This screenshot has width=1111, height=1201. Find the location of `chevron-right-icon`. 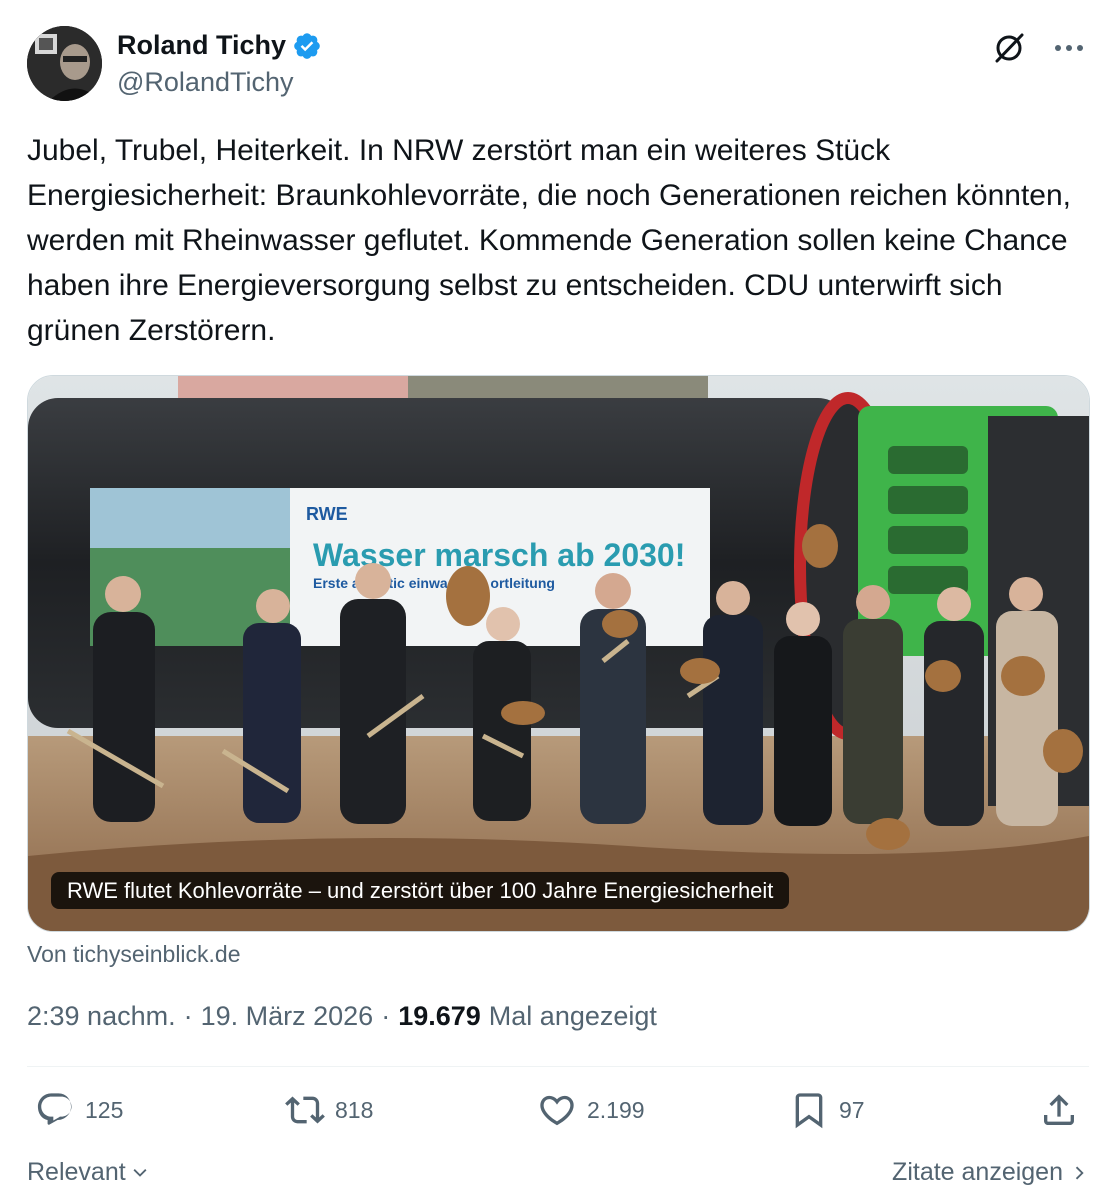

chevron-right-icon is located at coordinates (1079, 1172).